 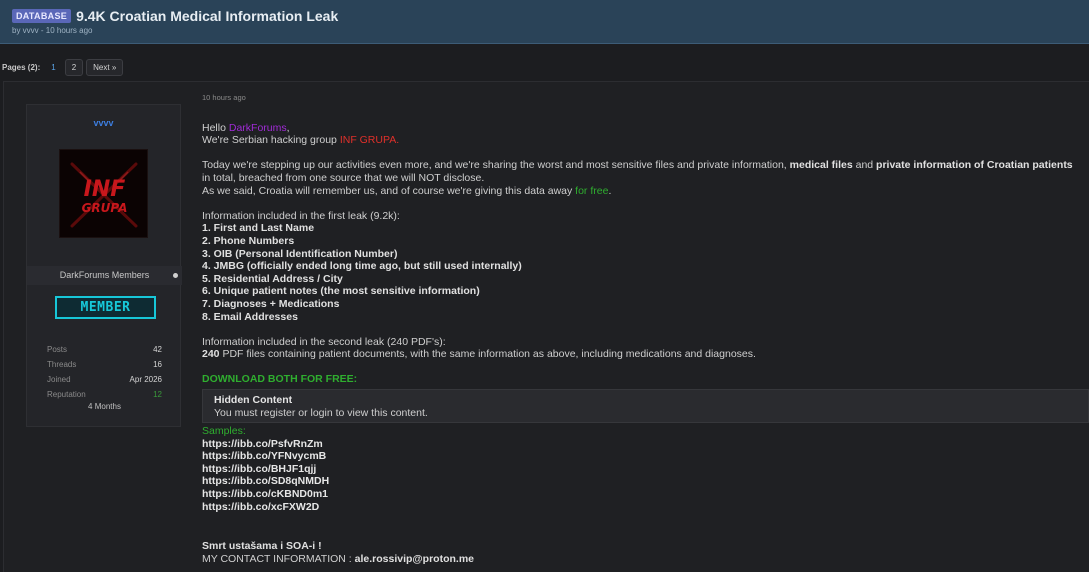 What do you see at coordinates (105, 189) in the screenshot?
I see `avatar-text-inf: INF` at bounding box center [105, 189].